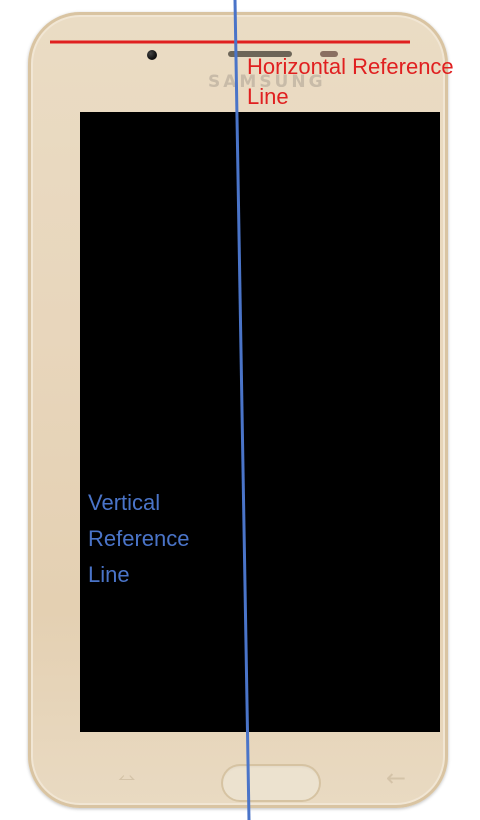 The image size is (480, 820). Describe the element at coordinates (242, 410) in the screenshot. I see `vertical-reference-line` at that location.